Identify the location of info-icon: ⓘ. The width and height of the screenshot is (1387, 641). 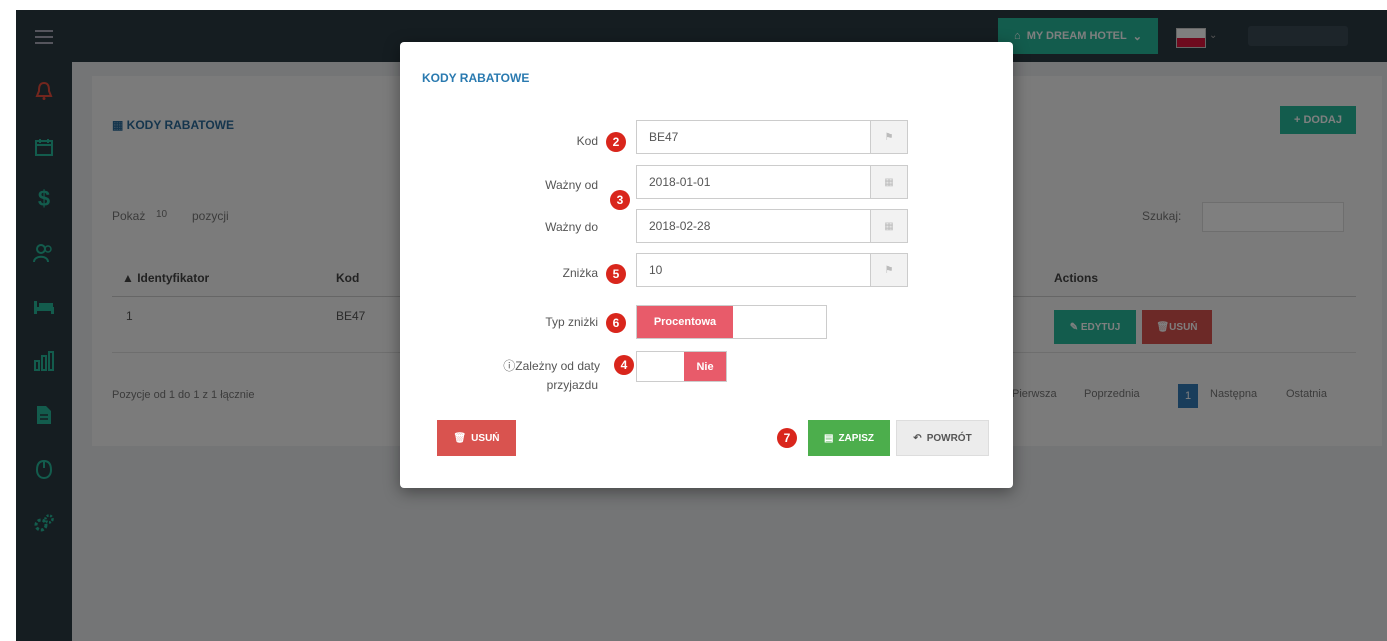
(509, 366).